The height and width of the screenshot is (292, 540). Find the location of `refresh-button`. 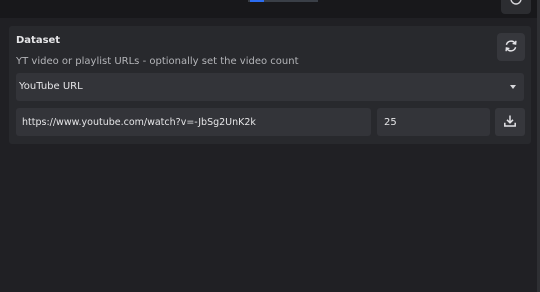

refresh-button is located at coordinates (511, 47).